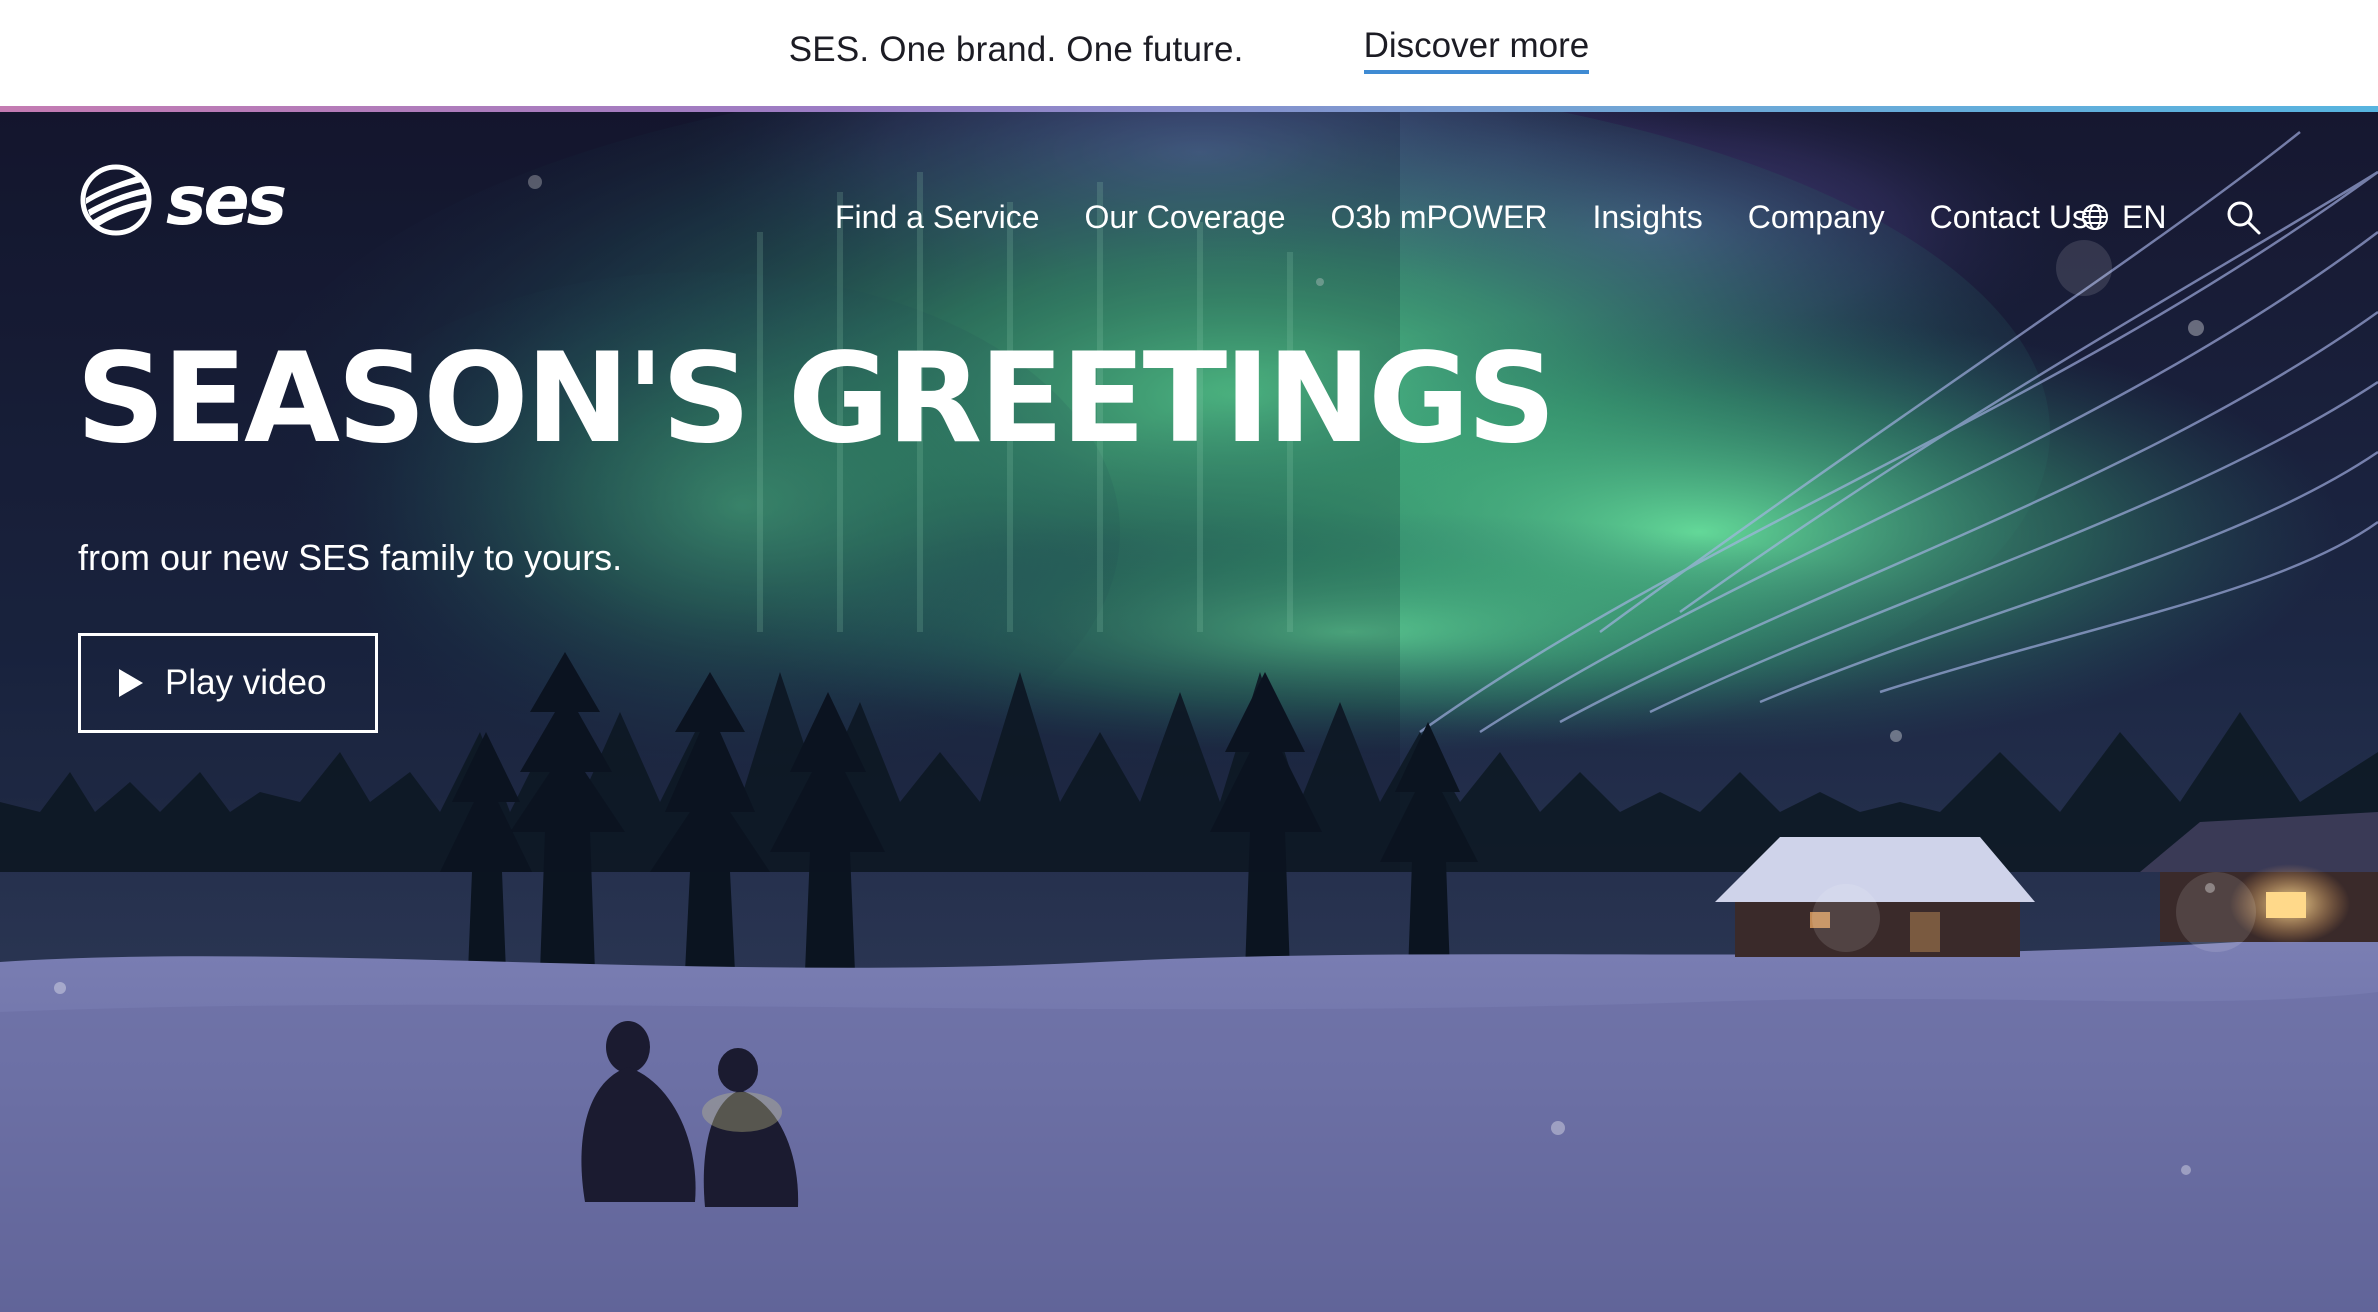 The image size is (2378, 1312). I want to click on language-selector: EN, so click(2123, 217).